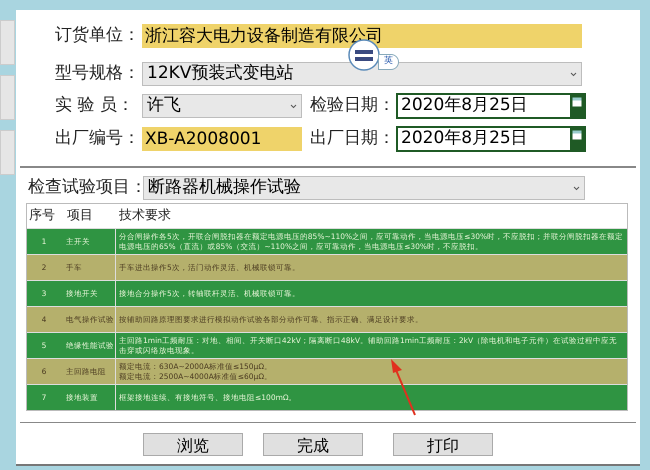  What do you see at coordinates (403, 387) in the screenshot?
I see `arrow-icon` at bounding box center [403, 387].